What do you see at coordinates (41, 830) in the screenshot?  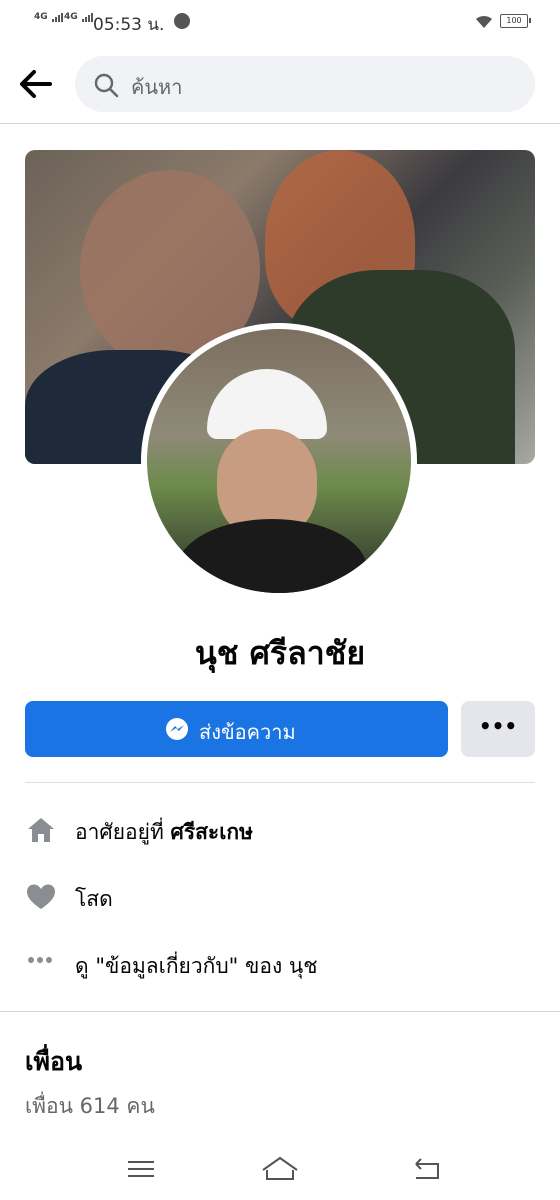 I see `home-icon` at bounding box center [41, 830].